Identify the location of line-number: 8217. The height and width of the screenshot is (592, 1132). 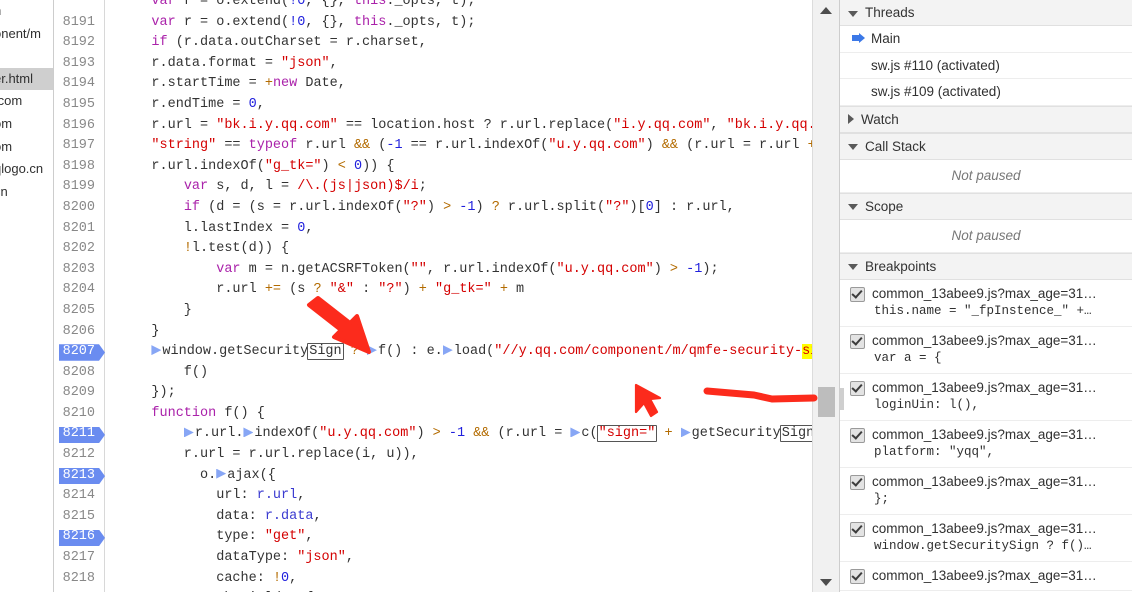
(79, 558).